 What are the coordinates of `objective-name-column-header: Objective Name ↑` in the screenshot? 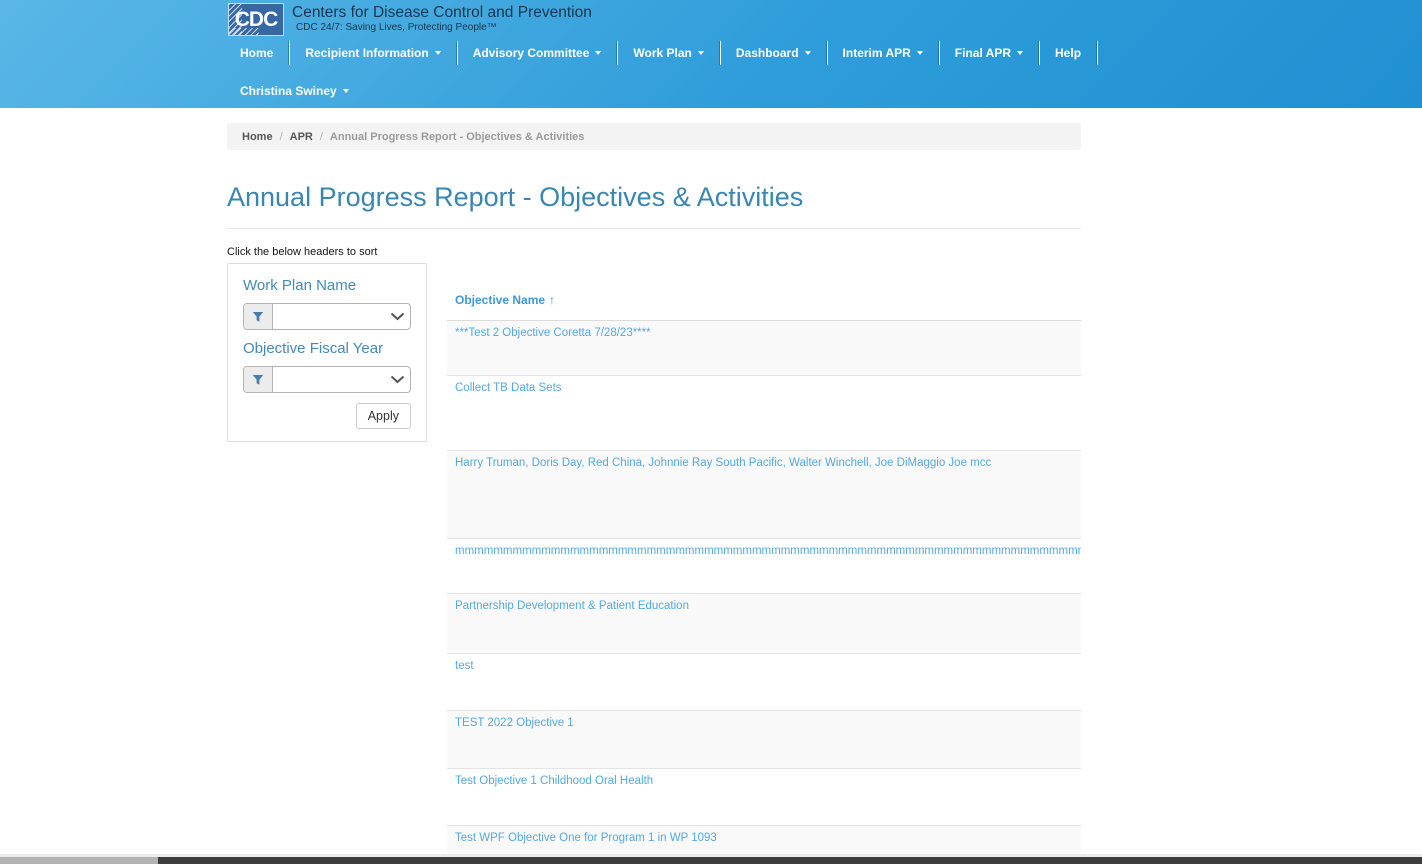 It's located at (764, 306).